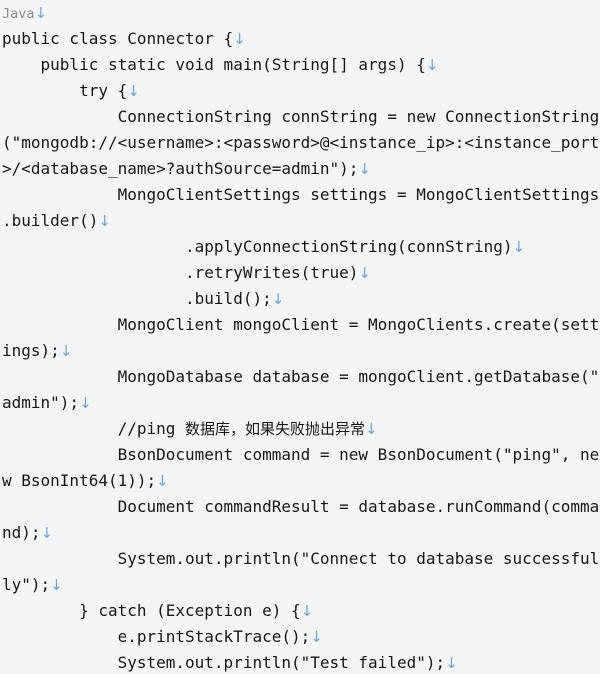  I want to click on code-line: nd);↓, so click(301, 533).